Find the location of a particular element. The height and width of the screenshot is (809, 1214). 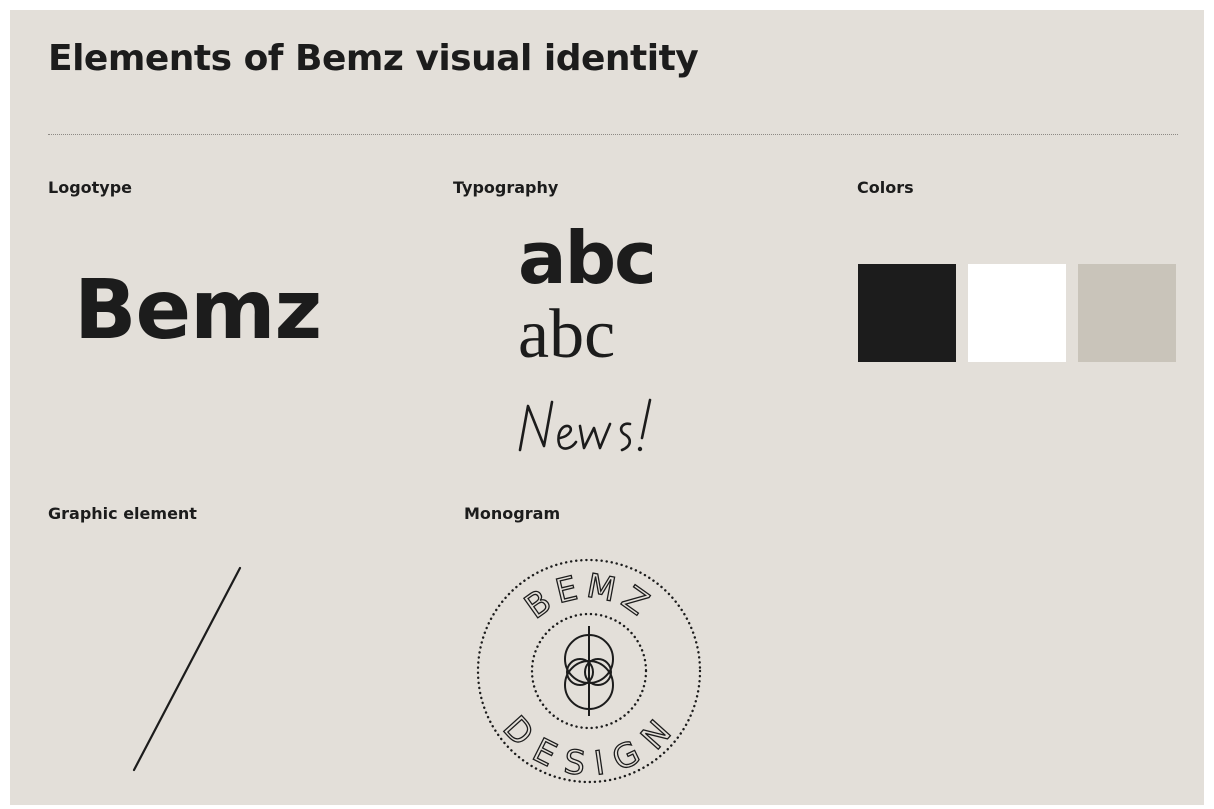

graphic-slash-line is located at coordinates (188, 671).